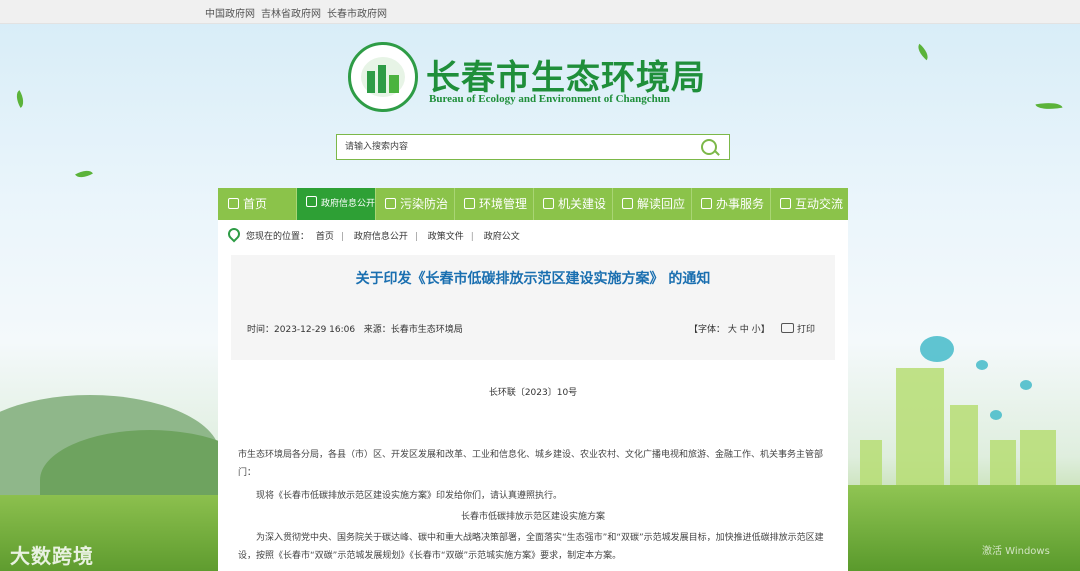 The image size is (1080, 571). I want to click on drop-icon, so click(390, 203).